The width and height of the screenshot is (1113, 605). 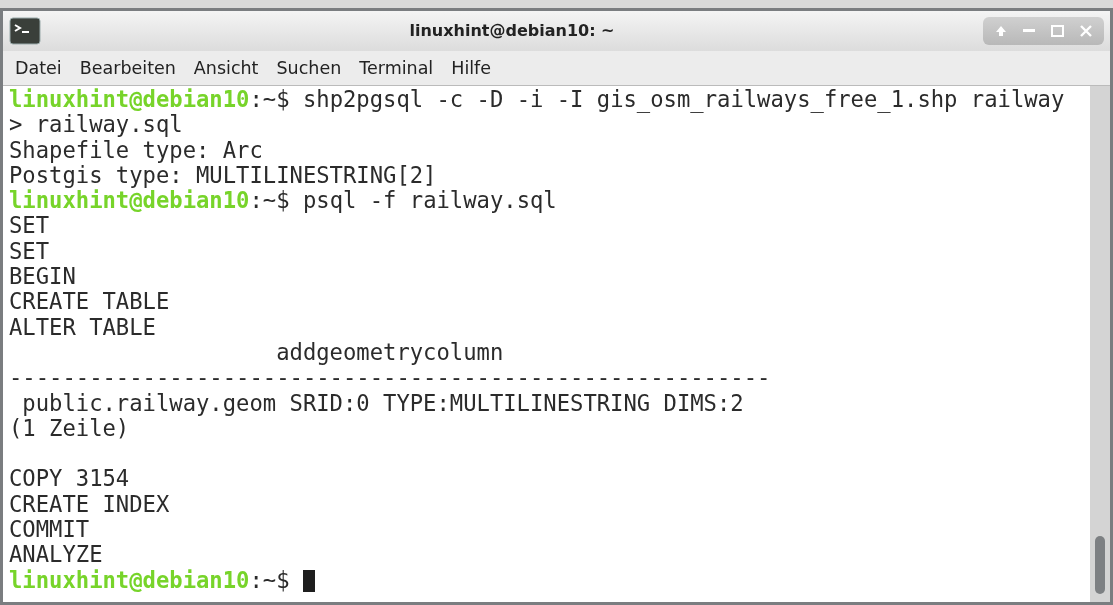 I want to click on minimize-icon, so click(x=1029, y=31).